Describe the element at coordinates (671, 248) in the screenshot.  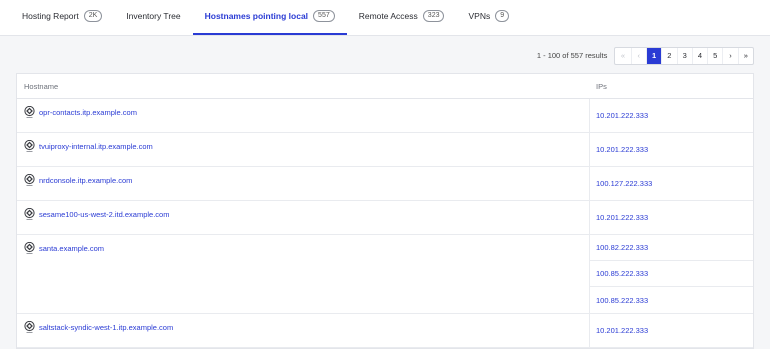
I see `ip-link: 100.82.222.333` at that location.